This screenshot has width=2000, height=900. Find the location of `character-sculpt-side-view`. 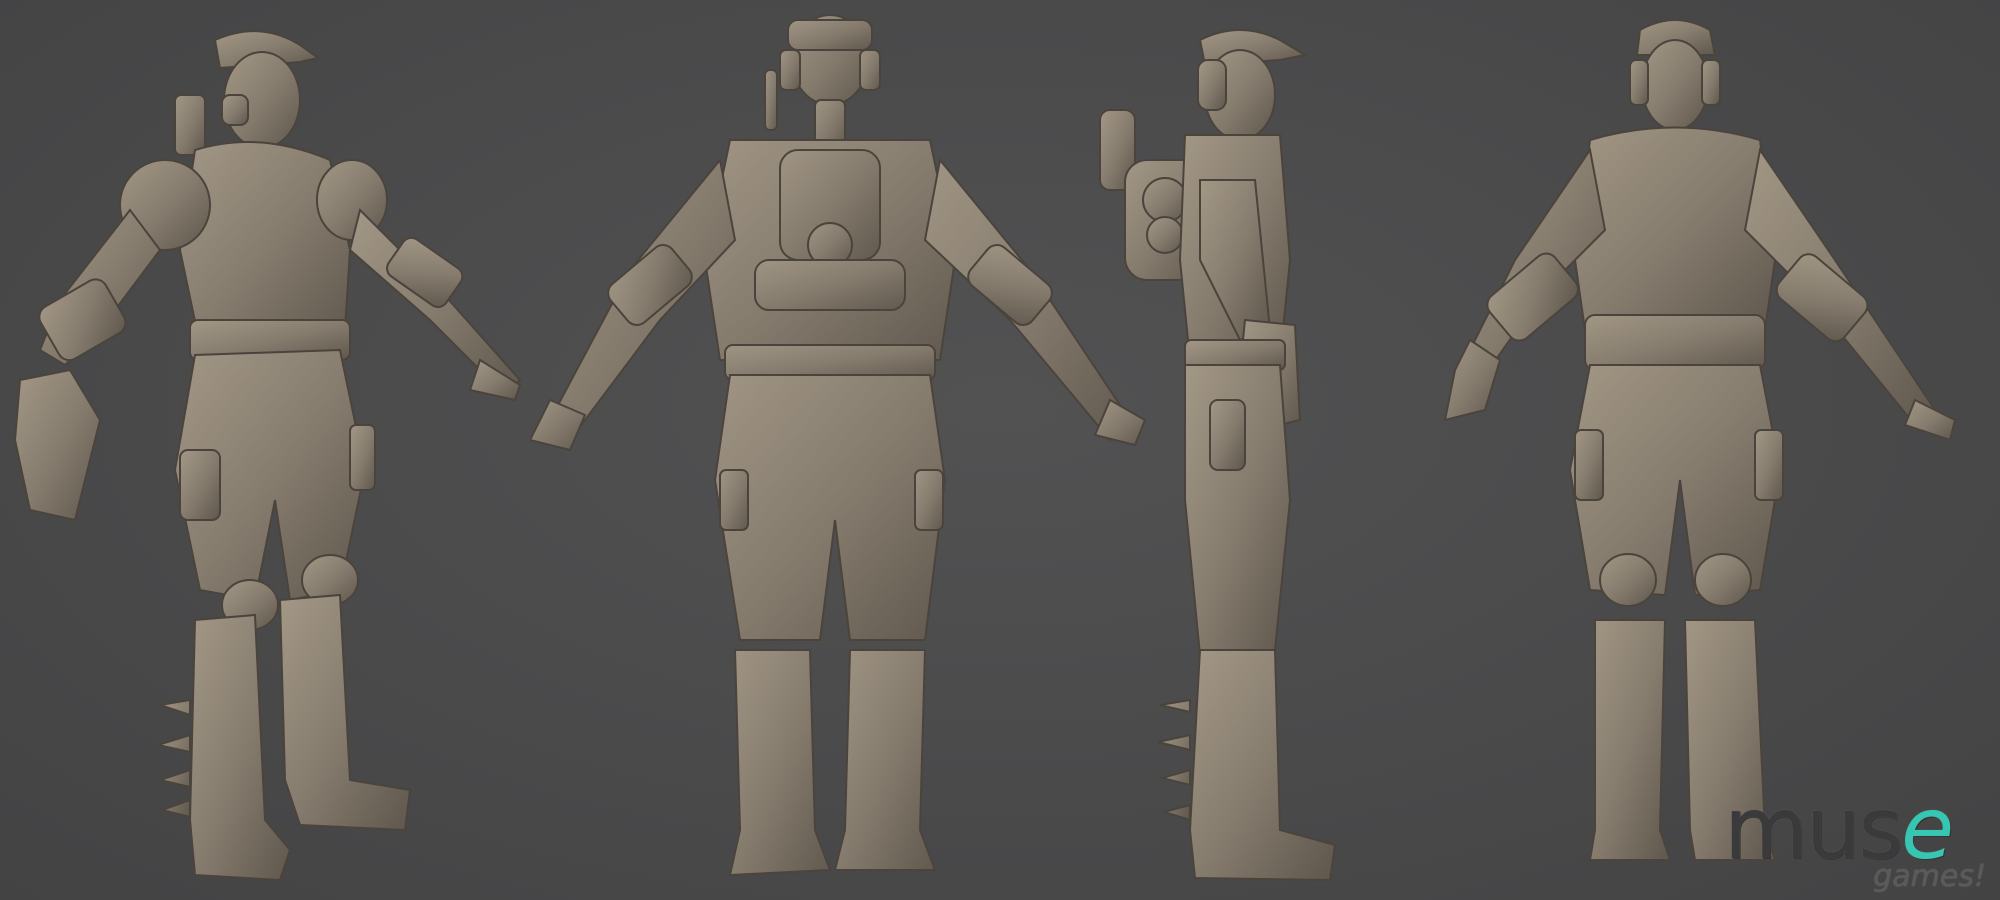

character-sculpt-side-view is located at coordinates (1225, 450).